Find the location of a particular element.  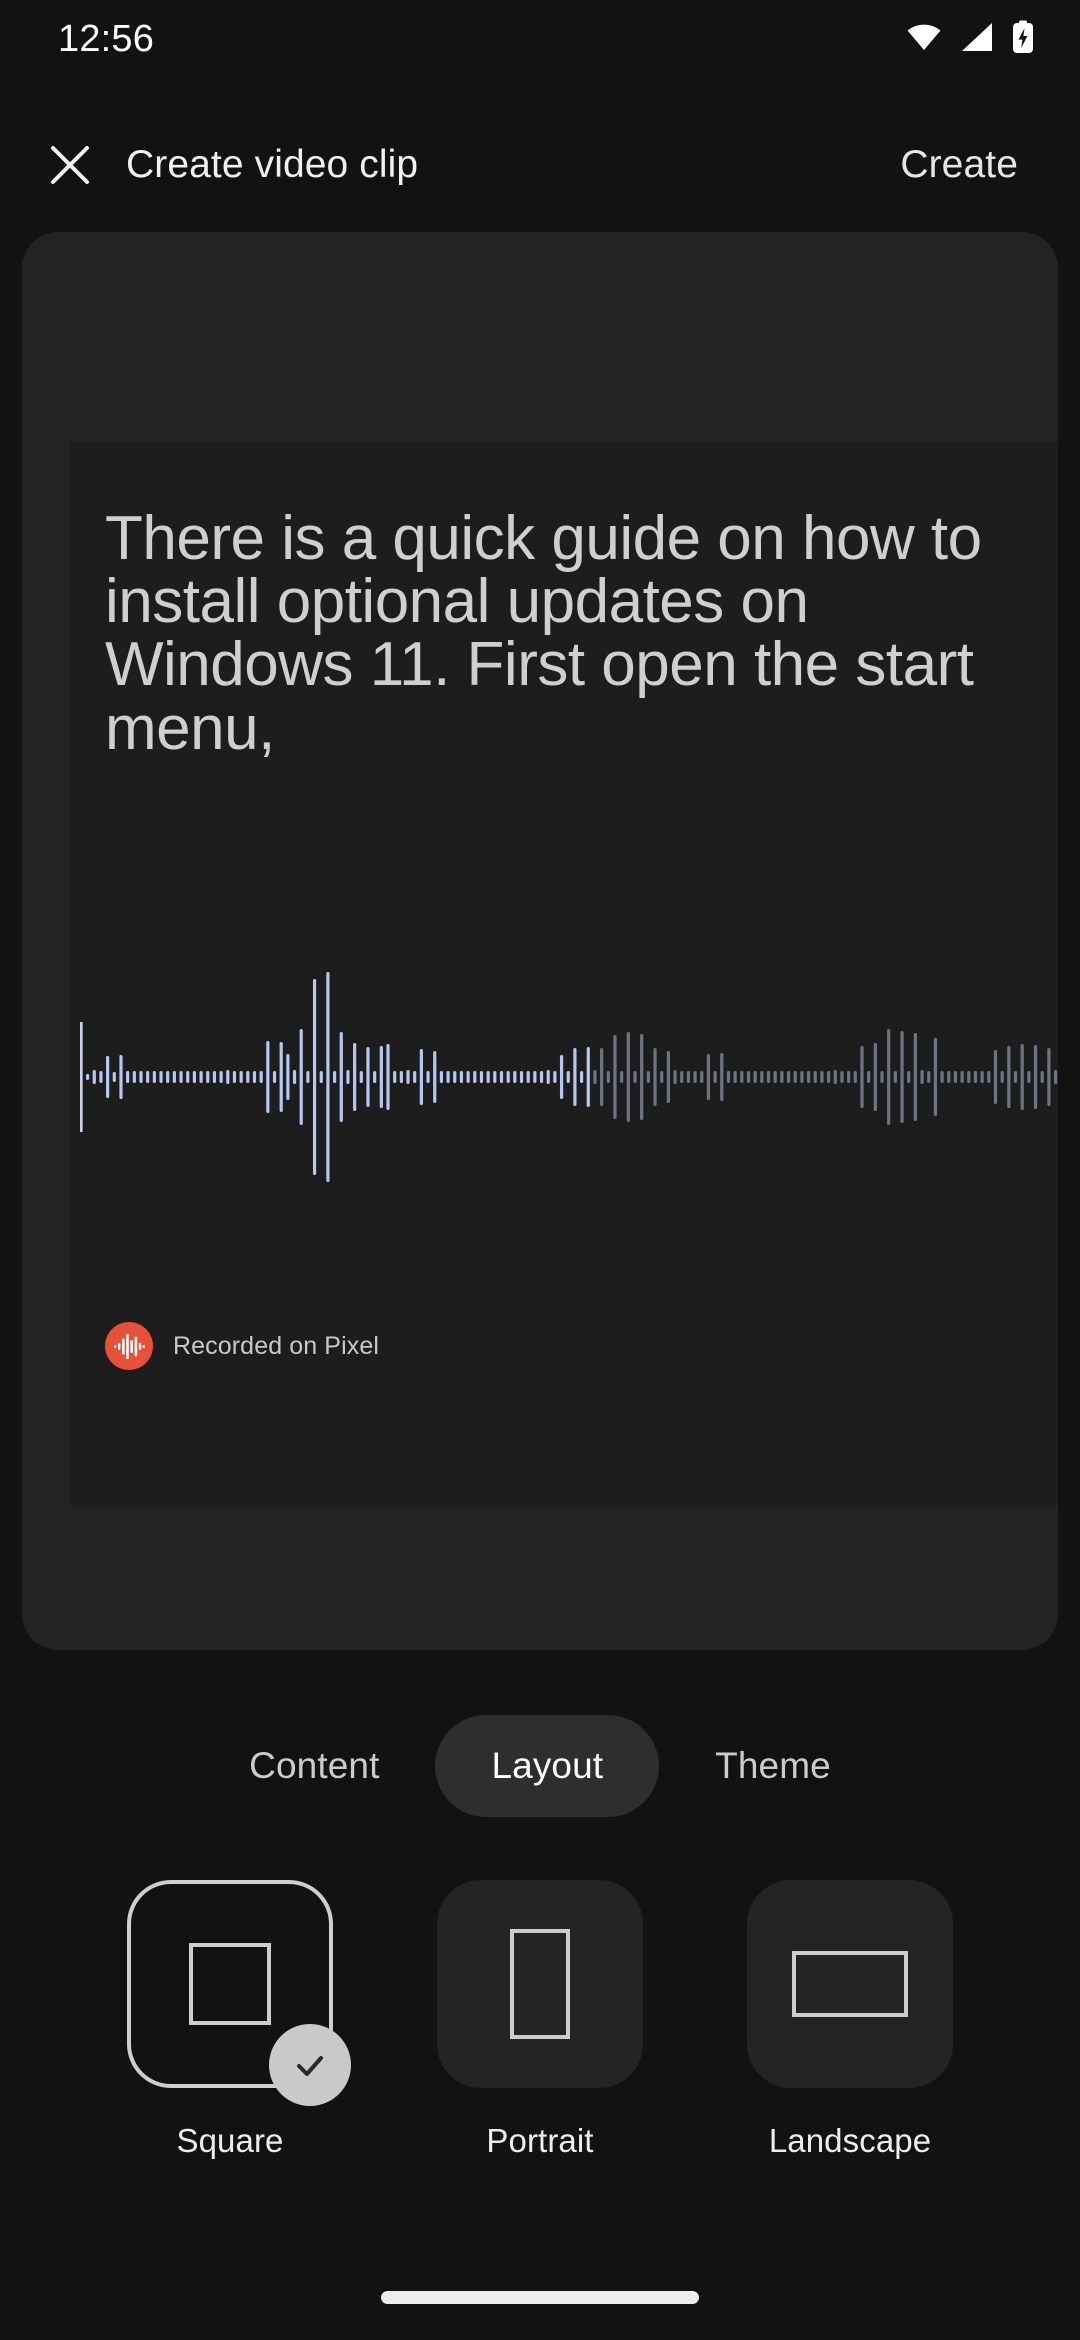

layout-option-portrait-card is located at coordinates (540, 1984).